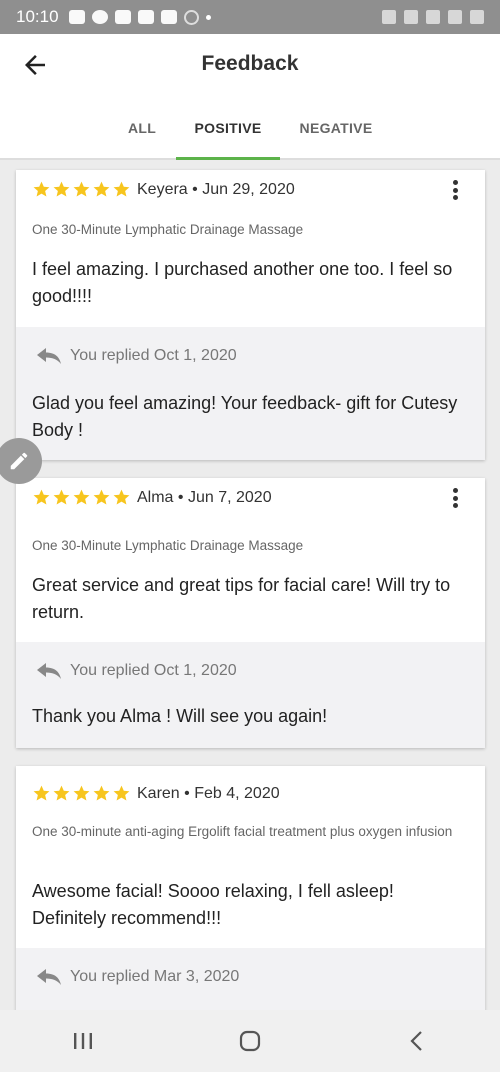  I want to click on reply-section: You replied Mar 3, 2020, so click(250, 979).